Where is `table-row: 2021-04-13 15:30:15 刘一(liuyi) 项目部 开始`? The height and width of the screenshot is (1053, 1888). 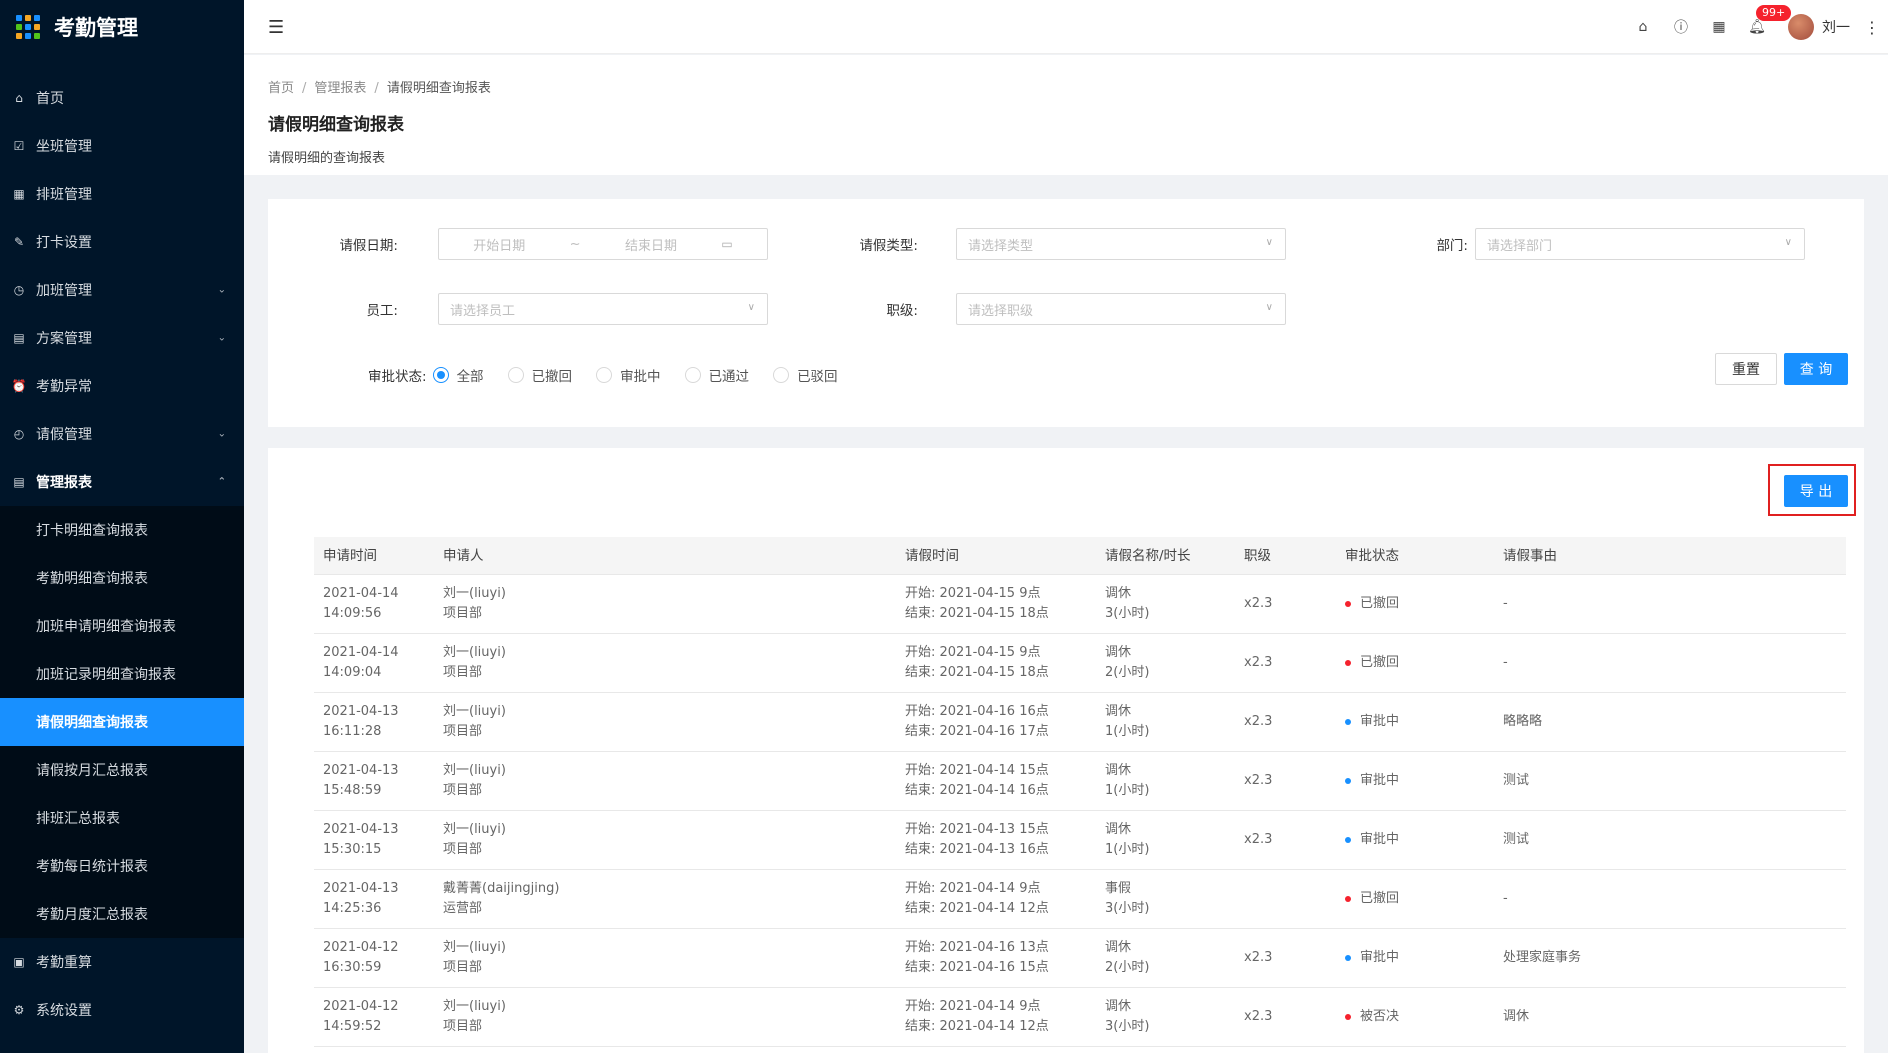
table-row: 2021-04-13 15:30:15 刘一(liuyi) 项目部 开始 is located at coordinates (1080, 840).